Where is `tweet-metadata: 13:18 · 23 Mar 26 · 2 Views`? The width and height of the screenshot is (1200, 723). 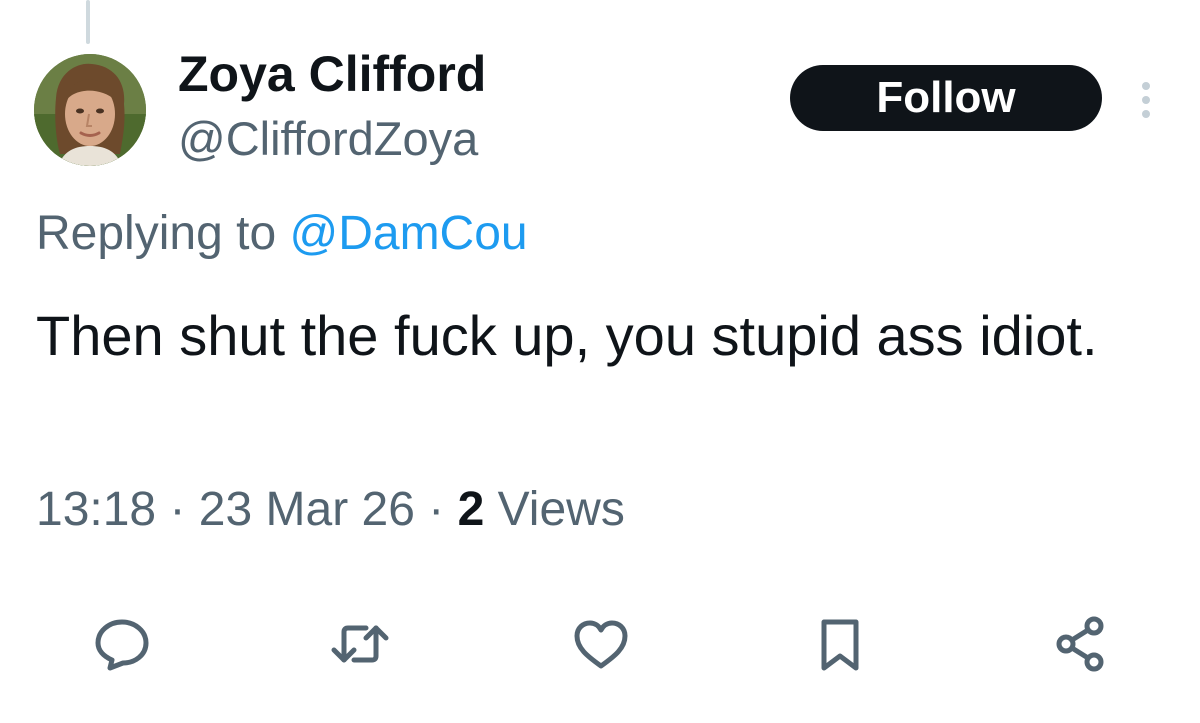
tweet-metadata: 13:18 · 23 Mar 26 · 2 Views is located at coordinates (330, 510).